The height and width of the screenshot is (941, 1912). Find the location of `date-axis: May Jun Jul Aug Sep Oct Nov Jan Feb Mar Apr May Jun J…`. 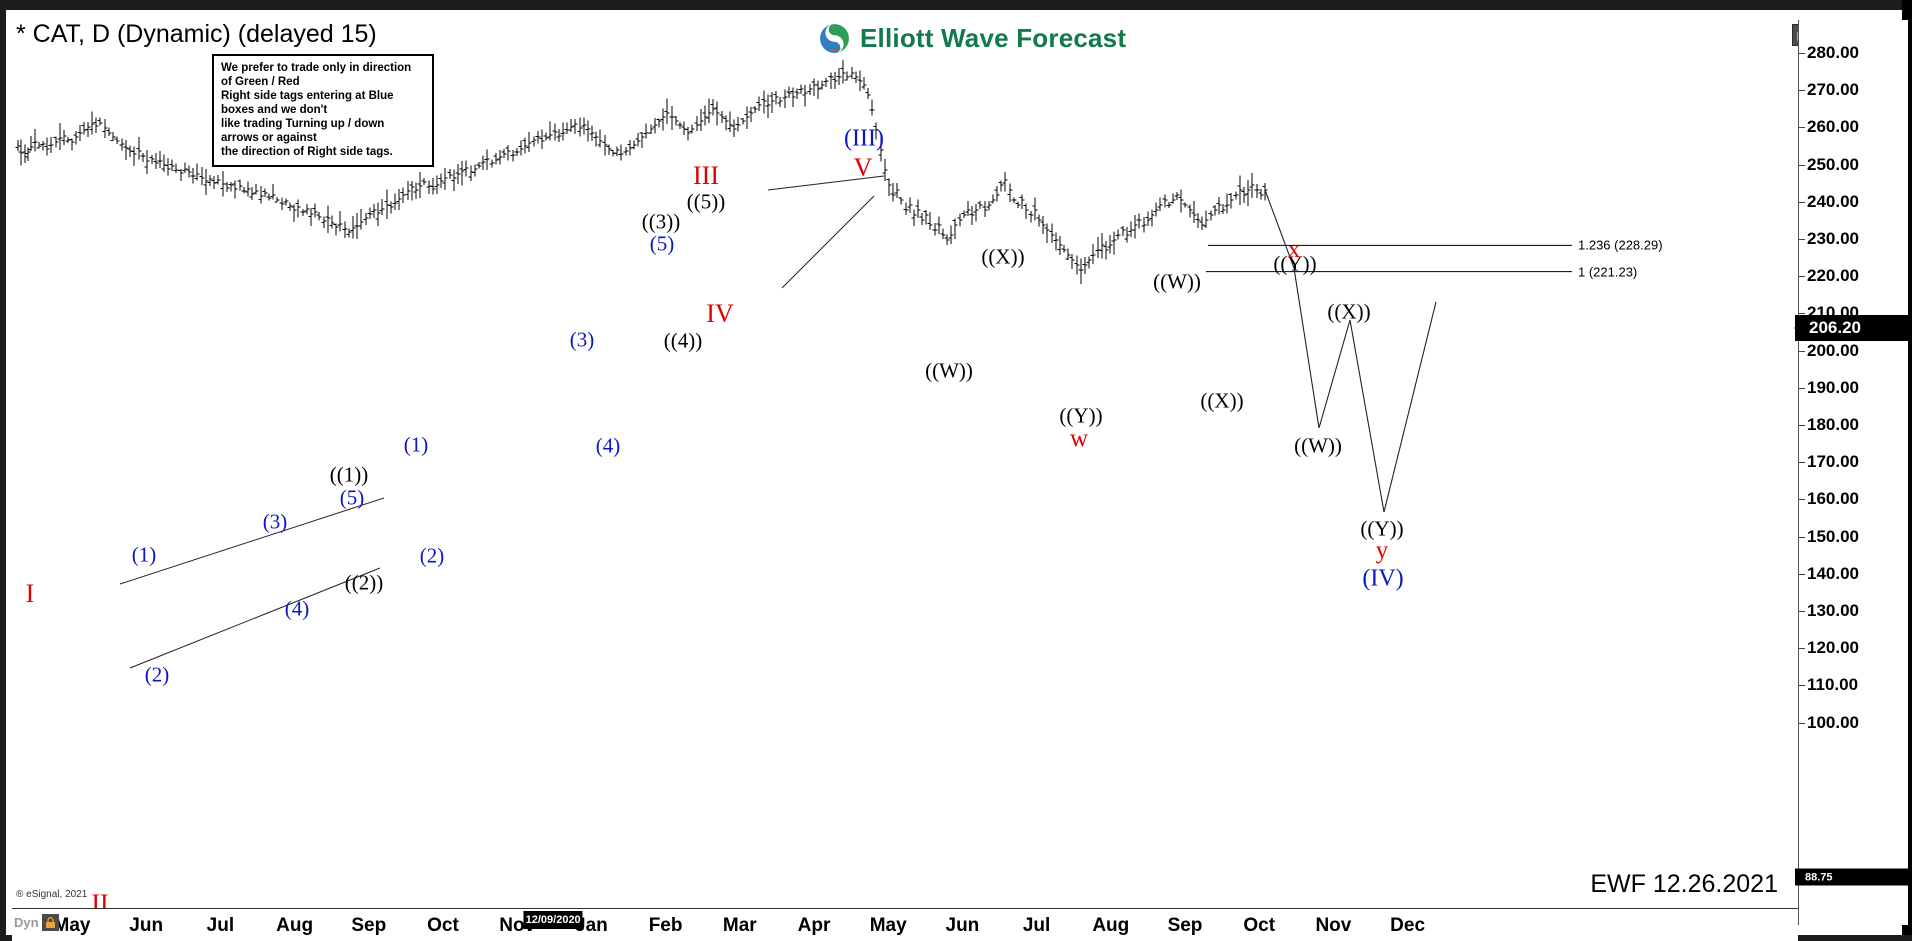

date-axis: May Jun Jul Aug Sep Oct Nov Jan Feb Mar Apr May Jun J… is located at coordinates (905, 924).